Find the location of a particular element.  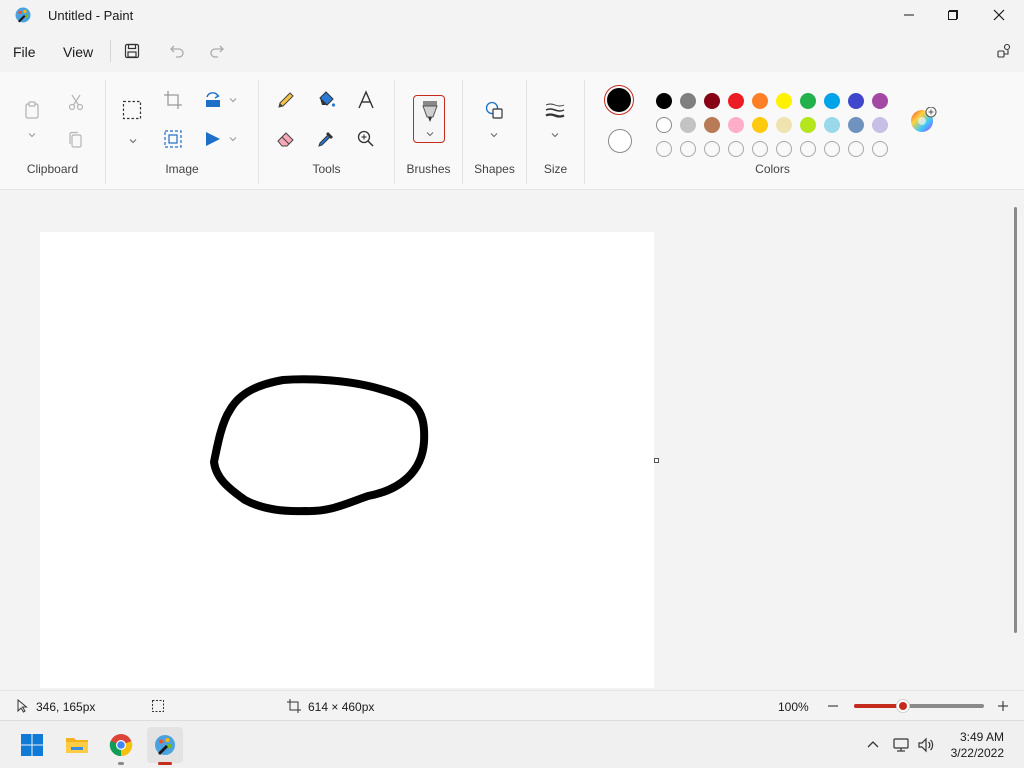

undo-button is located at coordinates (177, 51).